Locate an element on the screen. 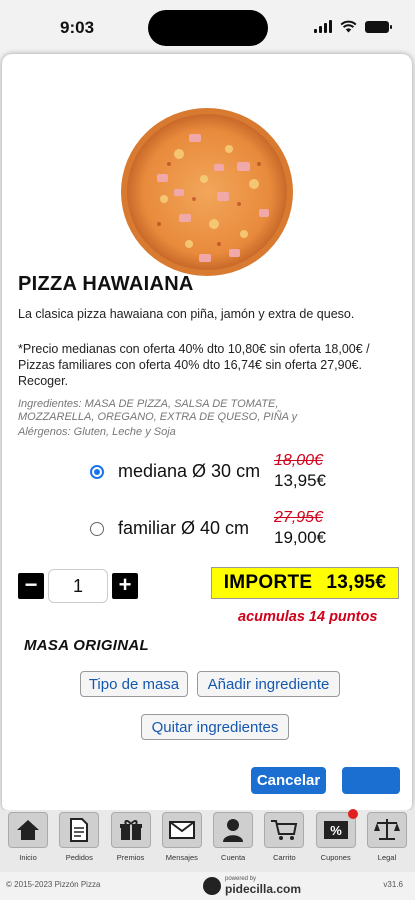 The height and width of the screenshot is (900, 415). size-prices: 18,00€ 13,95€ is located at coordinates (300, 471).